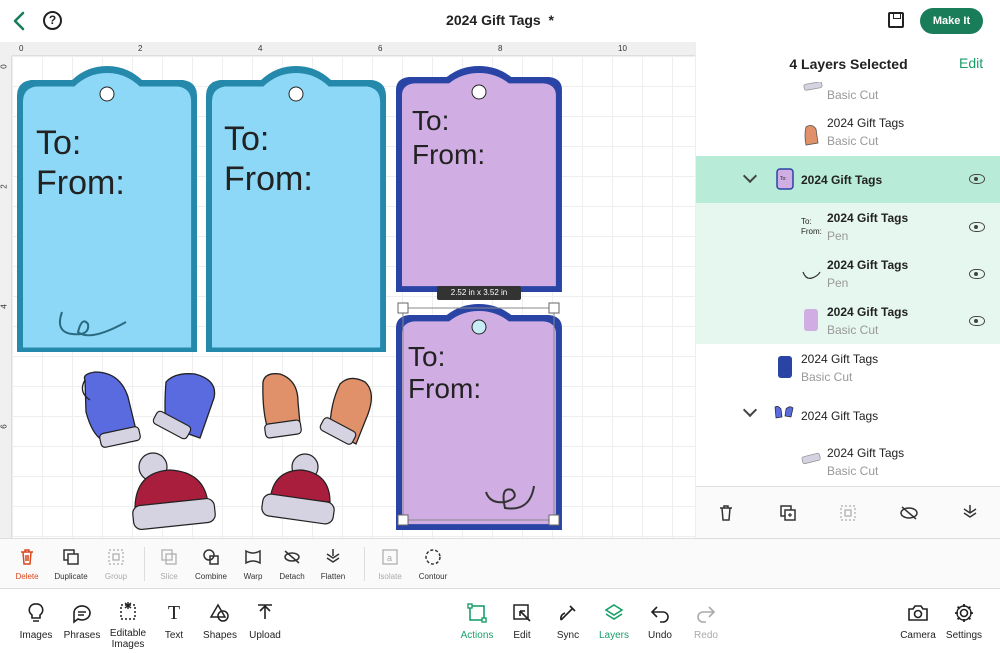 Image resolution: width=1000 pixels, height=653 pixels. I want to click on speech-bubble-icon, so click(82, 613).